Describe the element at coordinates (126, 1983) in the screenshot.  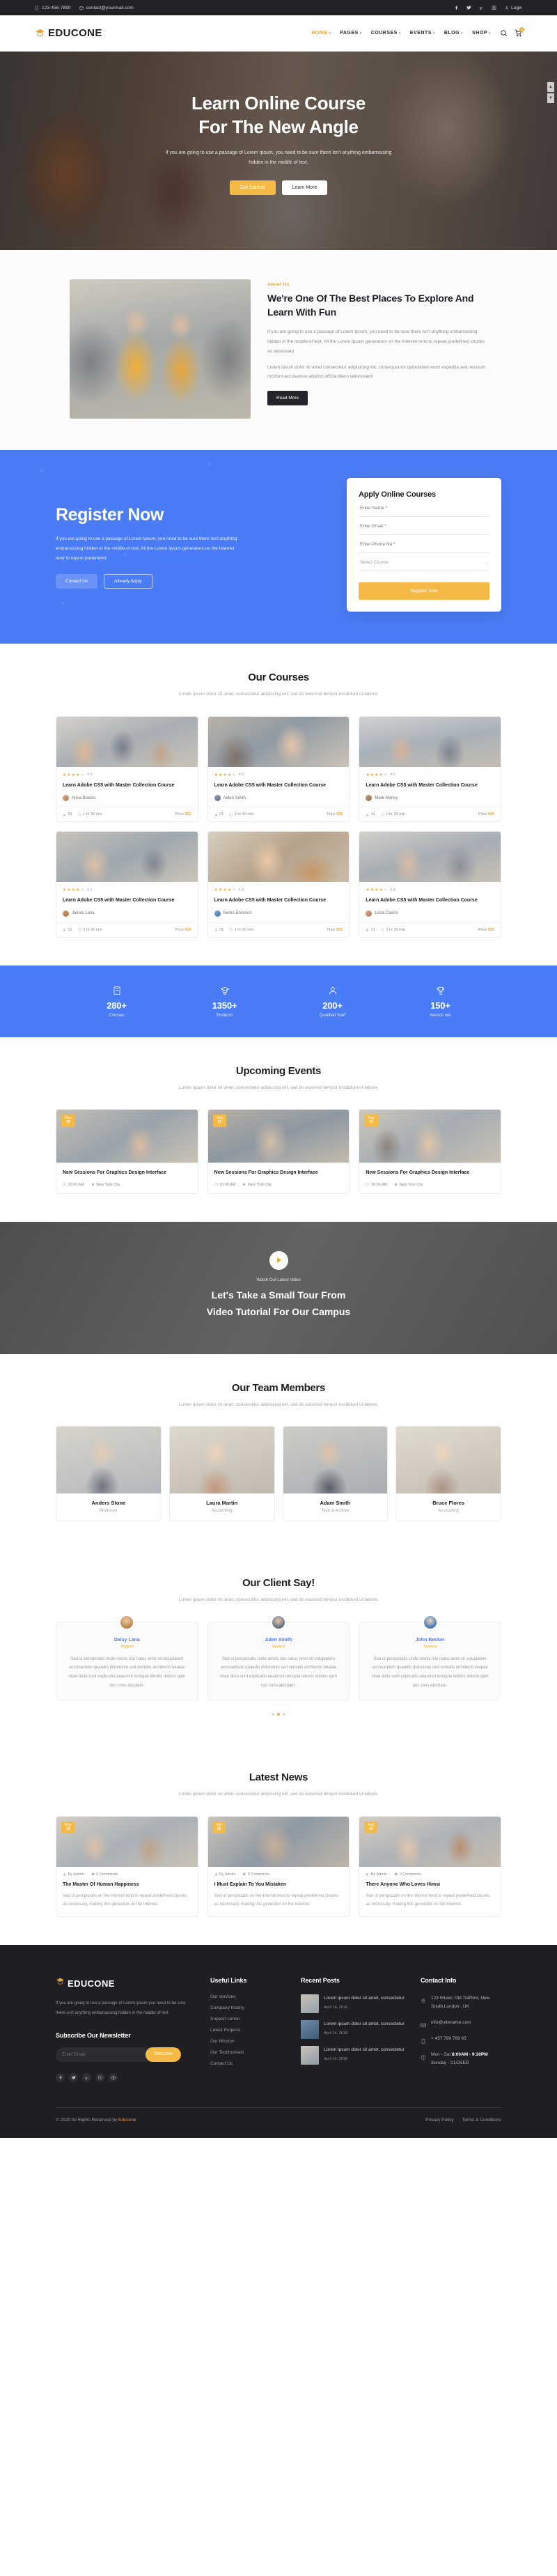
I see `footer-logo: EDUCONE` at that location.